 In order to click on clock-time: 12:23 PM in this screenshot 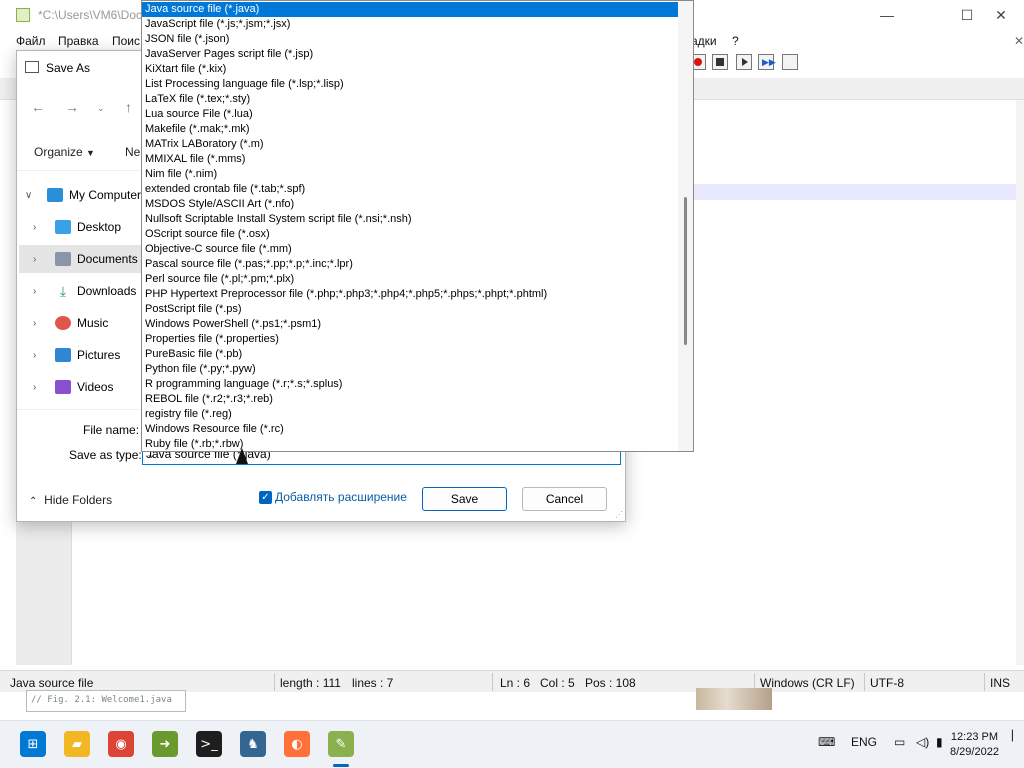, I will do `click(974, 737)`.